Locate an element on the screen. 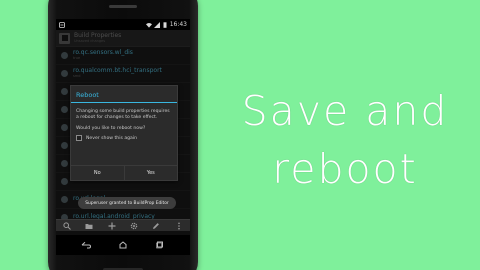 The height and width of the screenshot is (270, 480). overflow-menu-icon is located at coordinates (178, 225).